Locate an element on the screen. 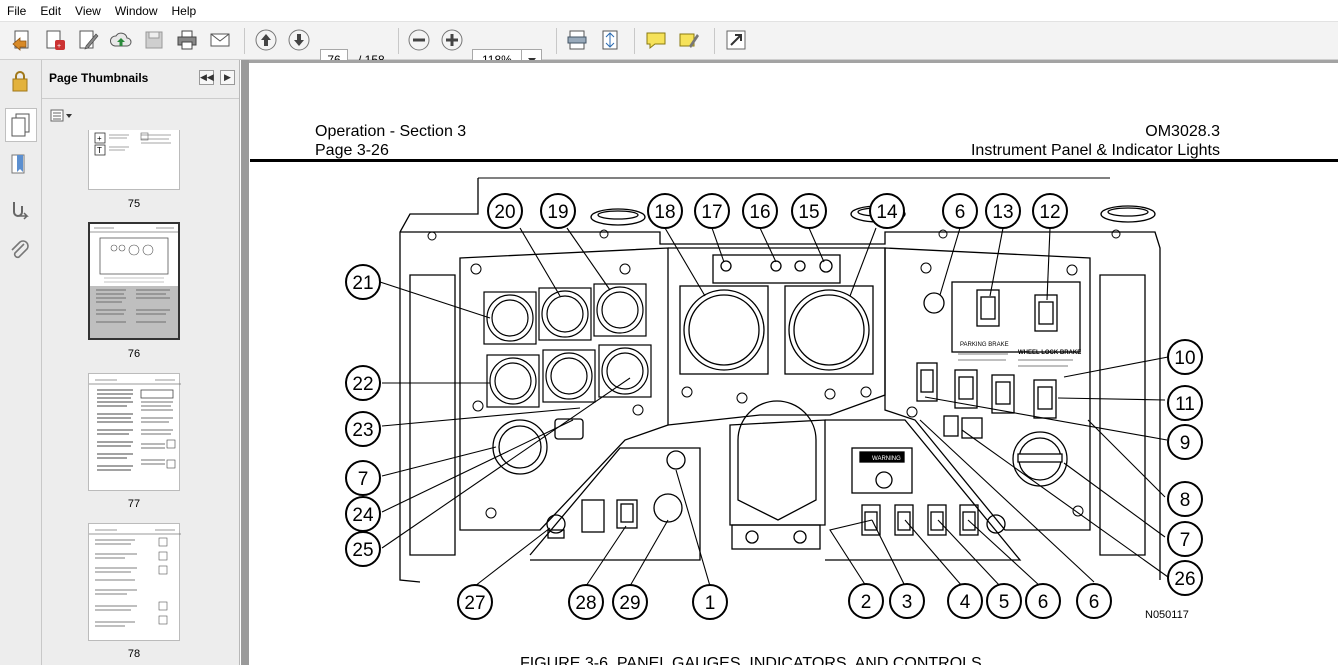 The image size is (1338, 665). callout-4: 4 is located at coordinates (965, 602).